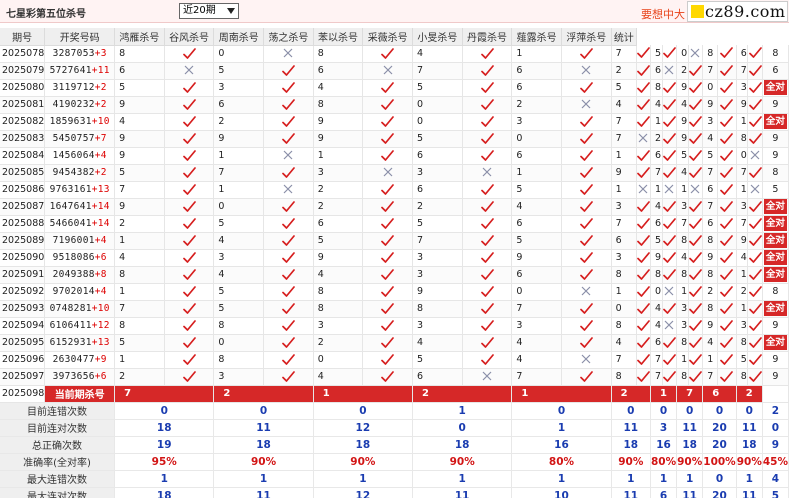 This screenshot has height=498, width=789. Describe the element at coordinates (462, 394) in the screenshot. I see `current-kill-value: 2` at that location.